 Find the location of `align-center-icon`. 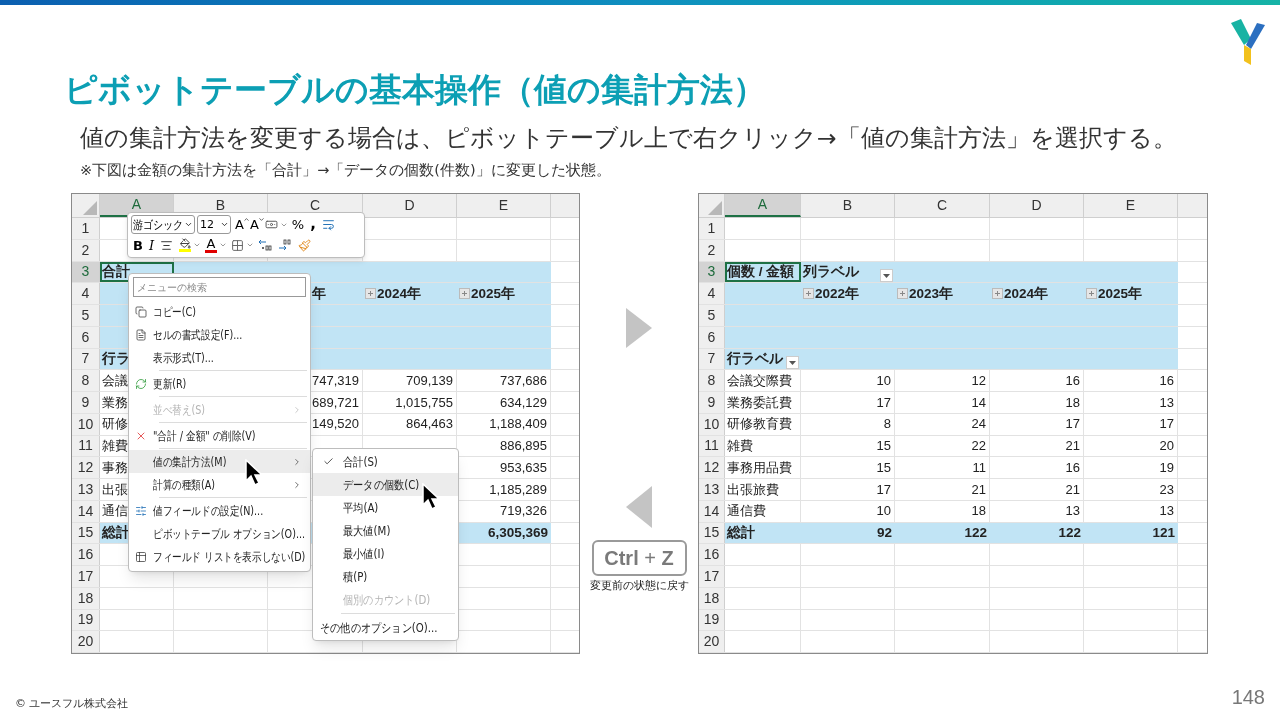

align-center-icon is located at coordinates (167, 245).